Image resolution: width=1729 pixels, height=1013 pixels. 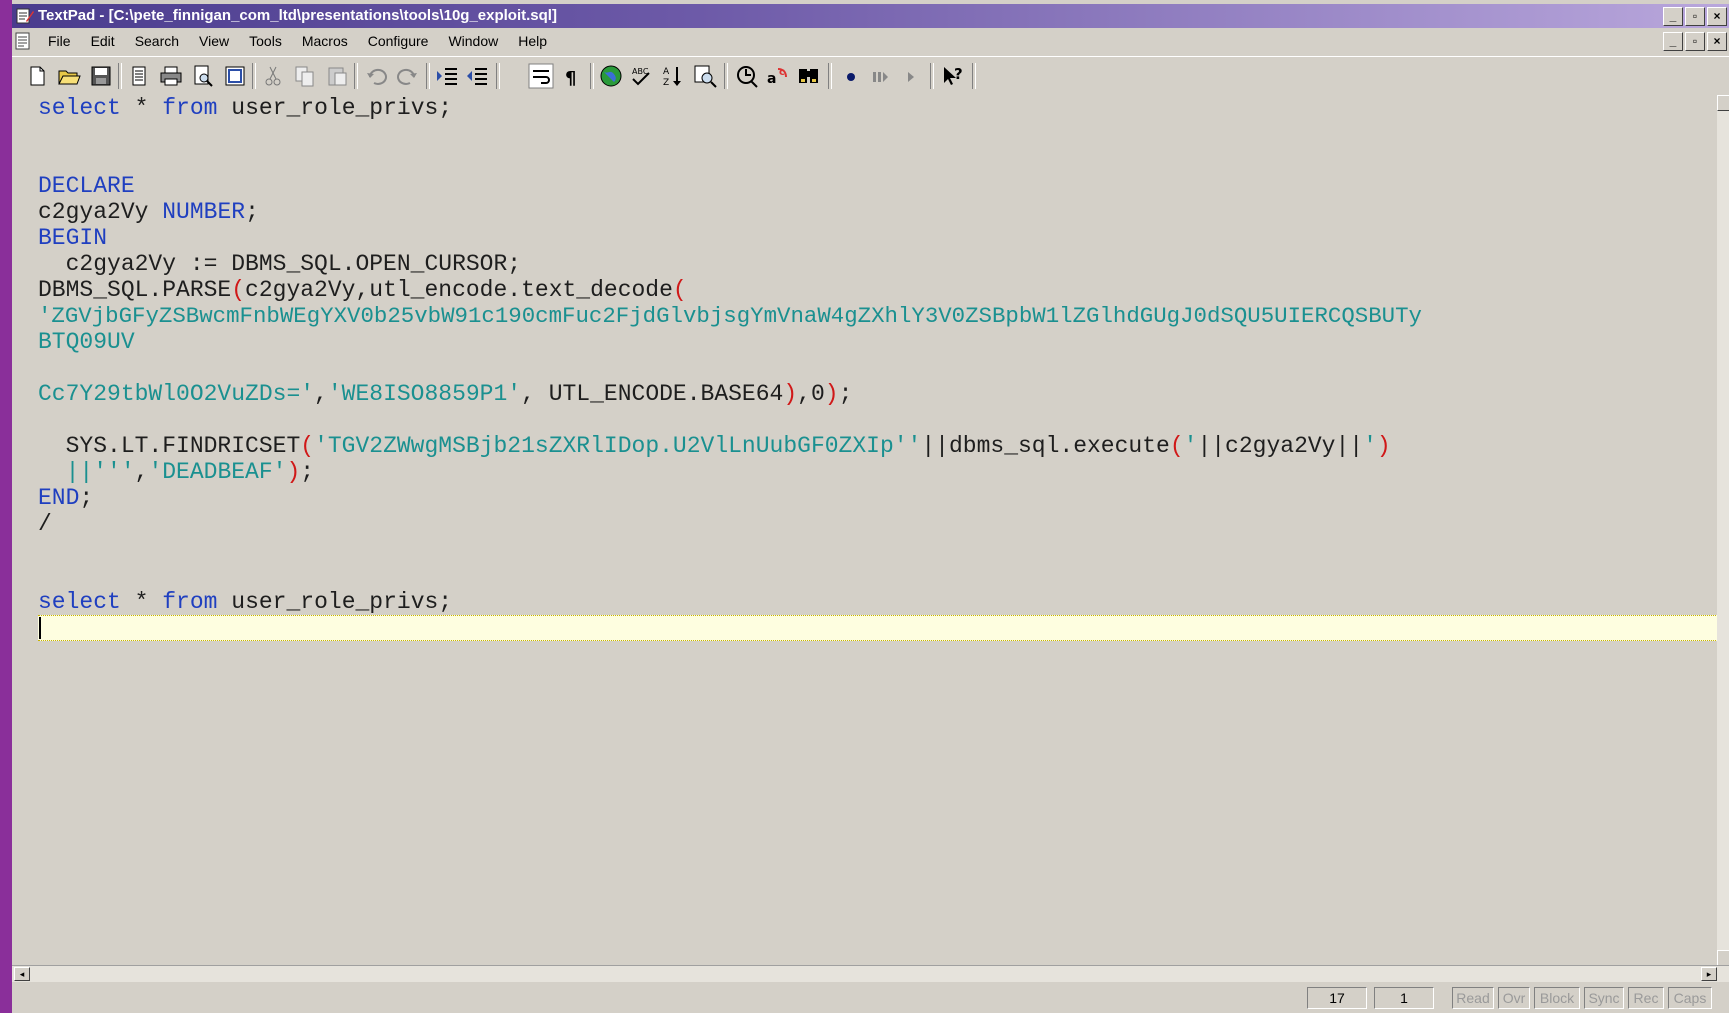 What do you see at coordinates (23, 41) in the screenshot?
I see `document-icon` at bounding box center [23, 41].